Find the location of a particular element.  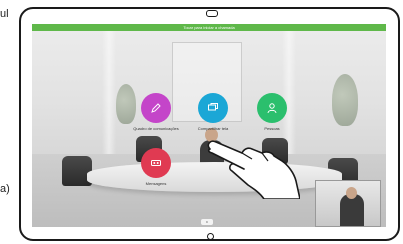

messages-label: Mensagens is located at coordinates (156, 183).